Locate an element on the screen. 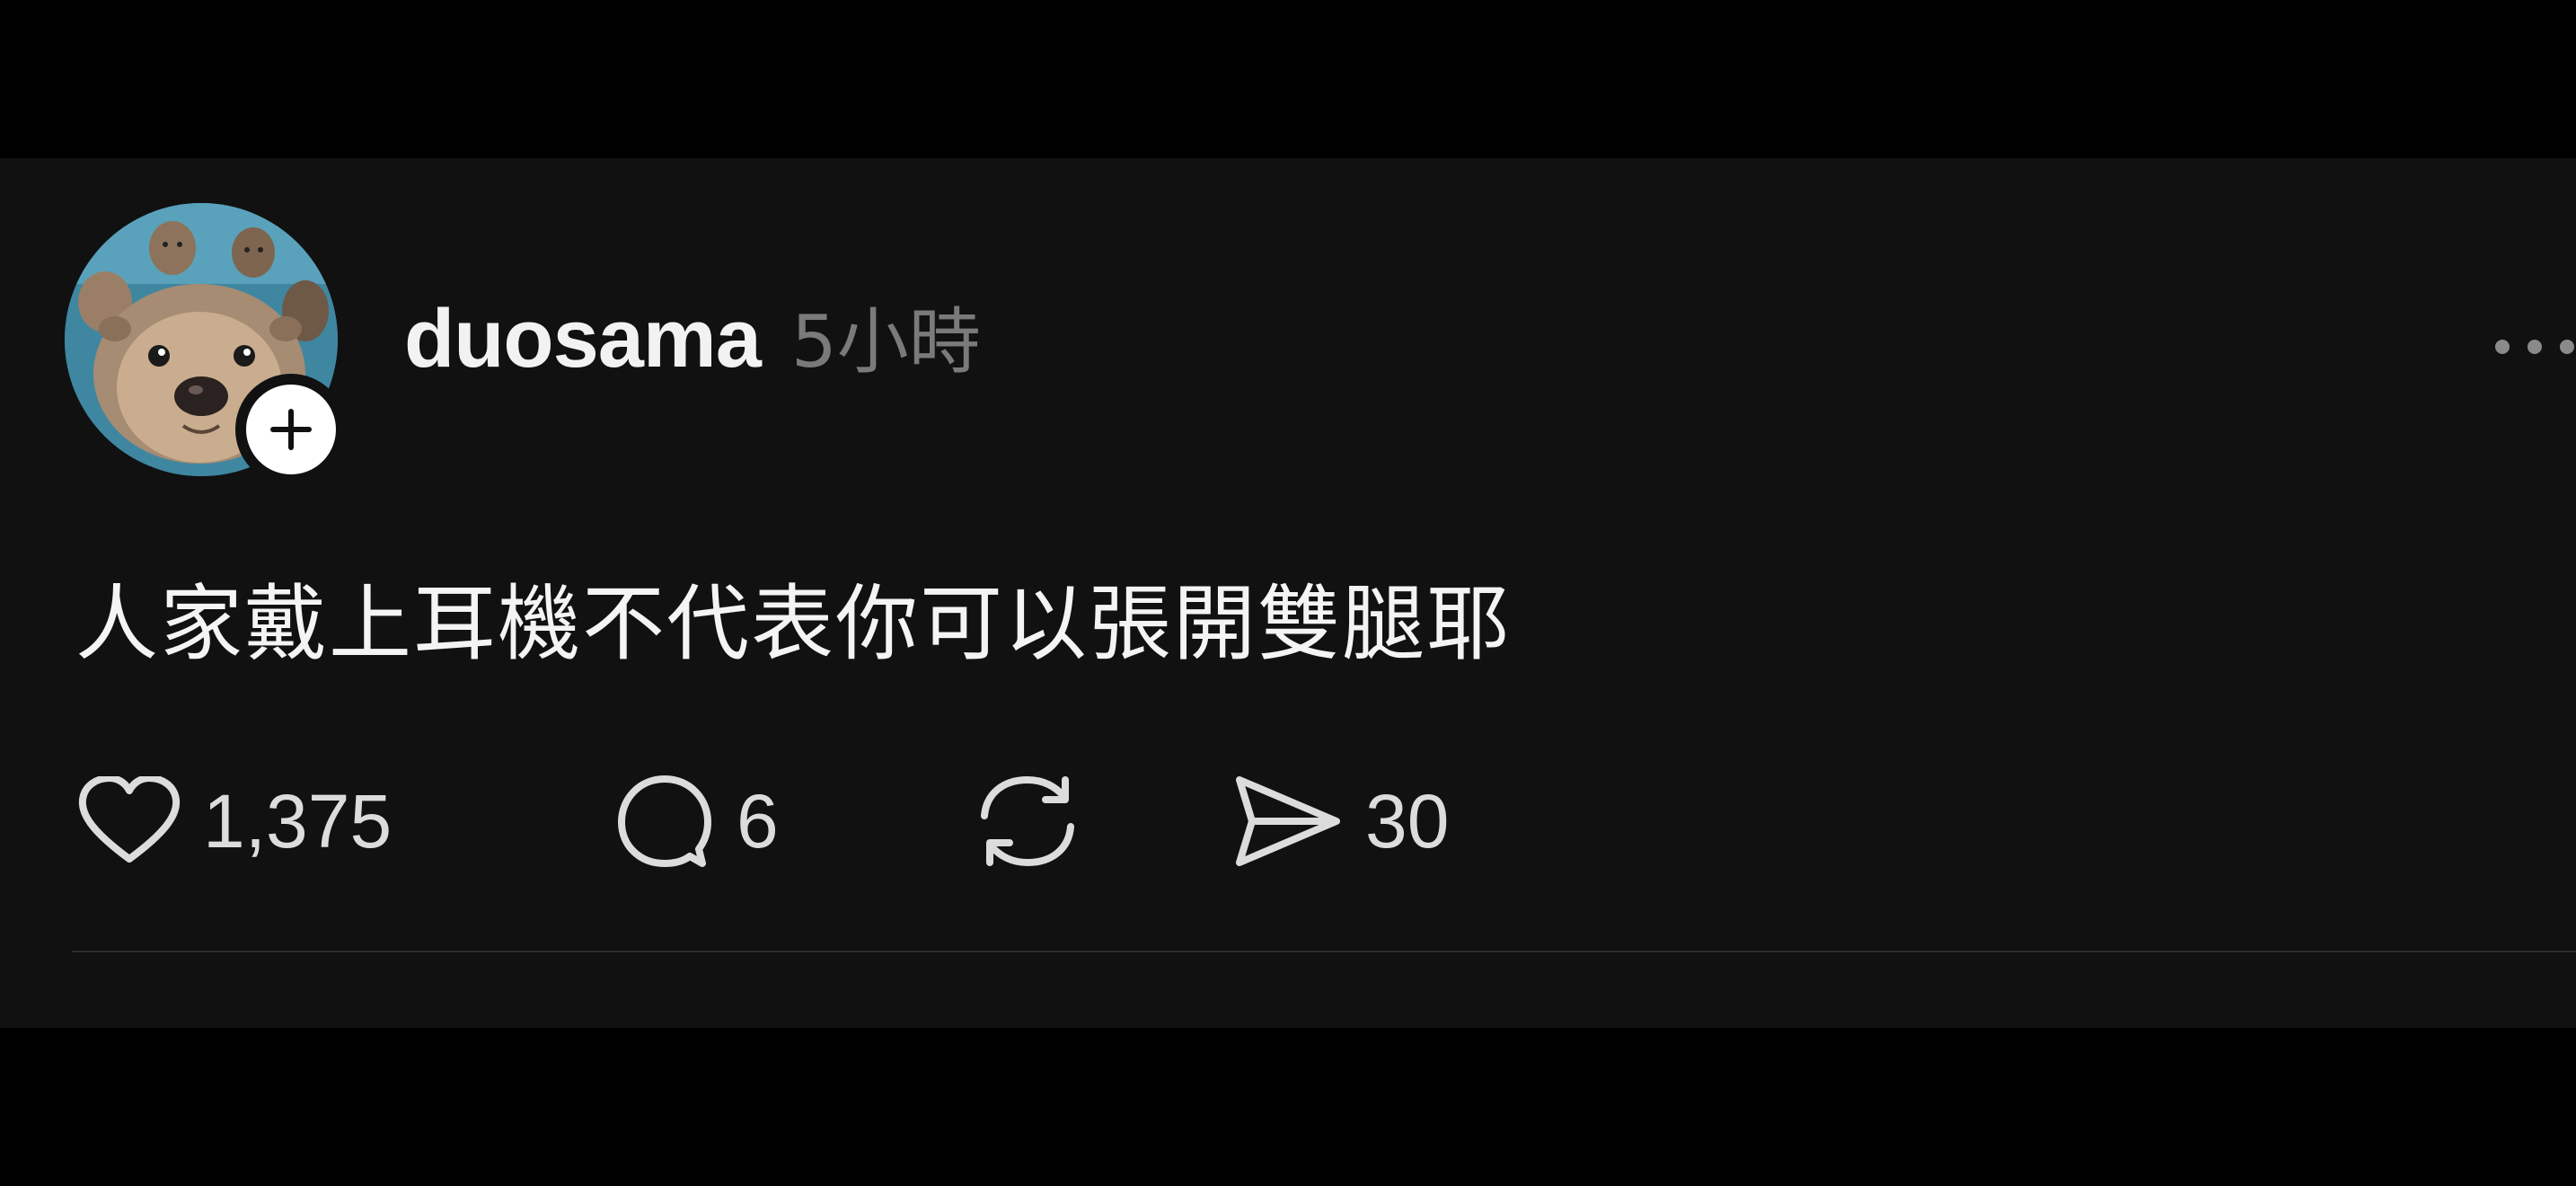 The image size is (2576, 1186). reply-button: 6 is located at coordinates (697, 821).